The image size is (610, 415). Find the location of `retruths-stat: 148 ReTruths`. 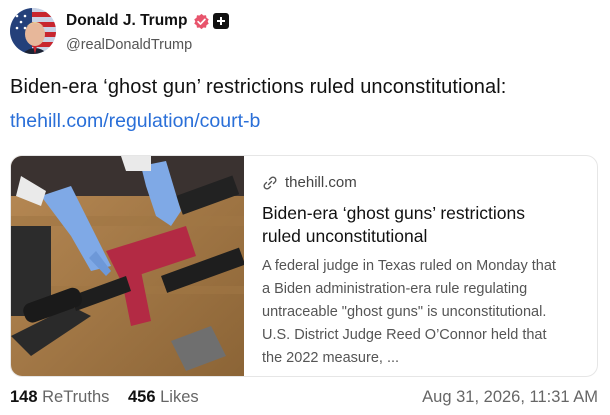

retruths-stat: 148 ReTruths is located at coordinates (59, 397).